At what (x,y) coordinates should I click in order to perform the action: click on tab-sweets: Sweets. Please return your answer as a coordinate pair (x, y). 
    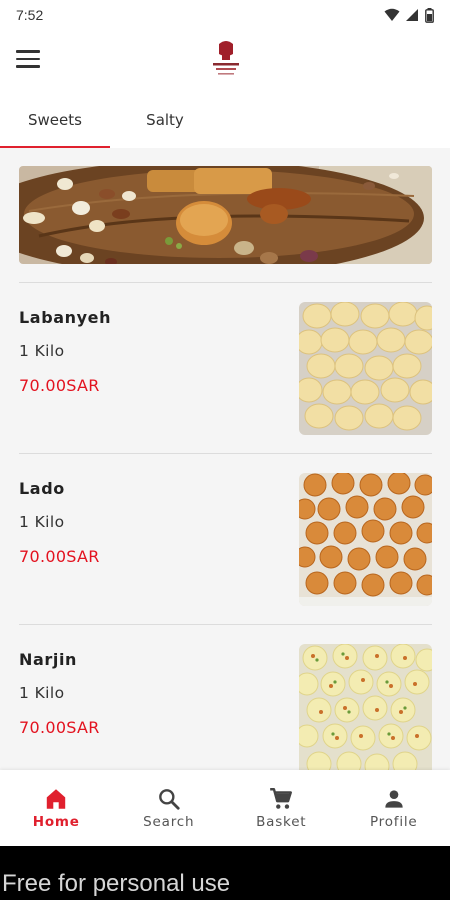
    Looking at the image, I should click on (55, 120).